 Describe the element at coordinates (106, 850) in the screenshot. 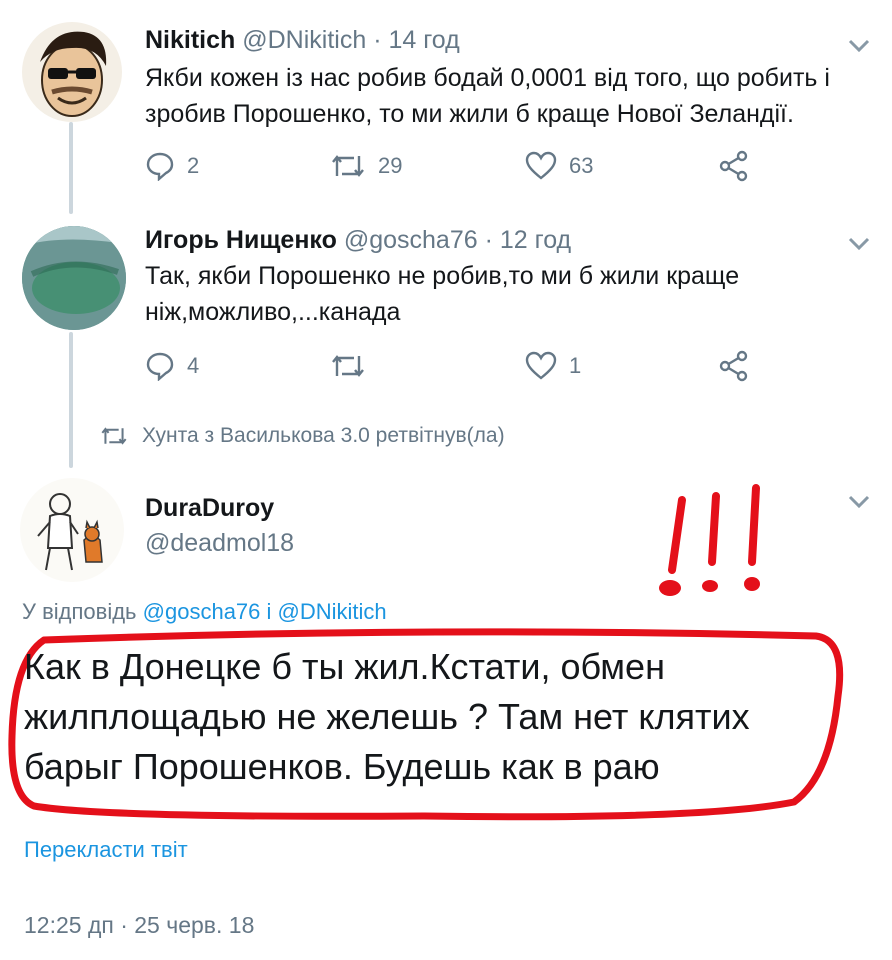

I see `translate-tweet-link: Перекласти твіт` at that location.